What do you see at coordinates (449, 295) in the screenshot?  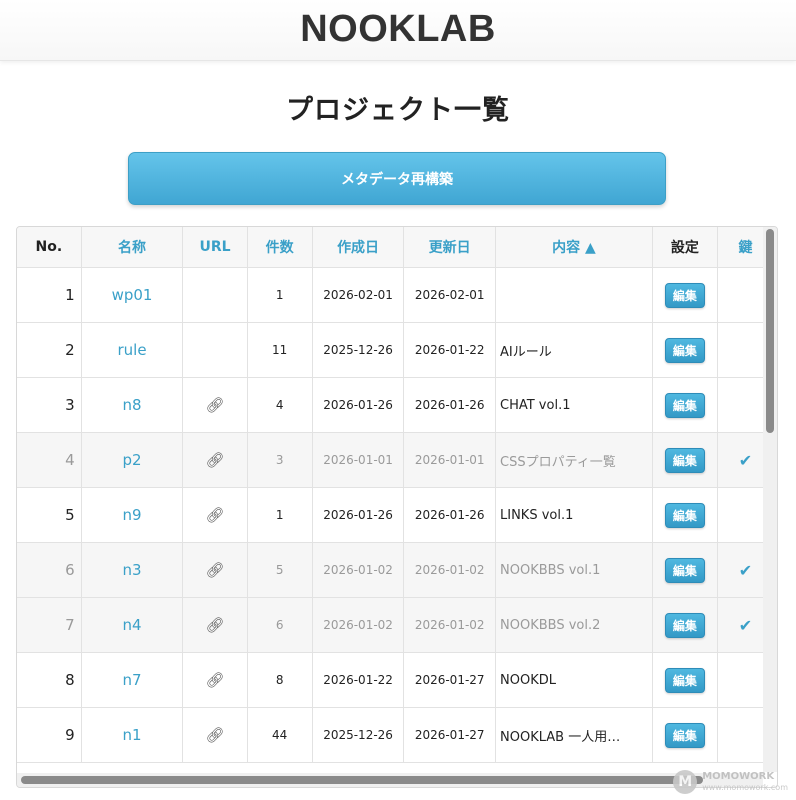 I see `updated-date: 2026-02-01` at bounding box center [449, 295].